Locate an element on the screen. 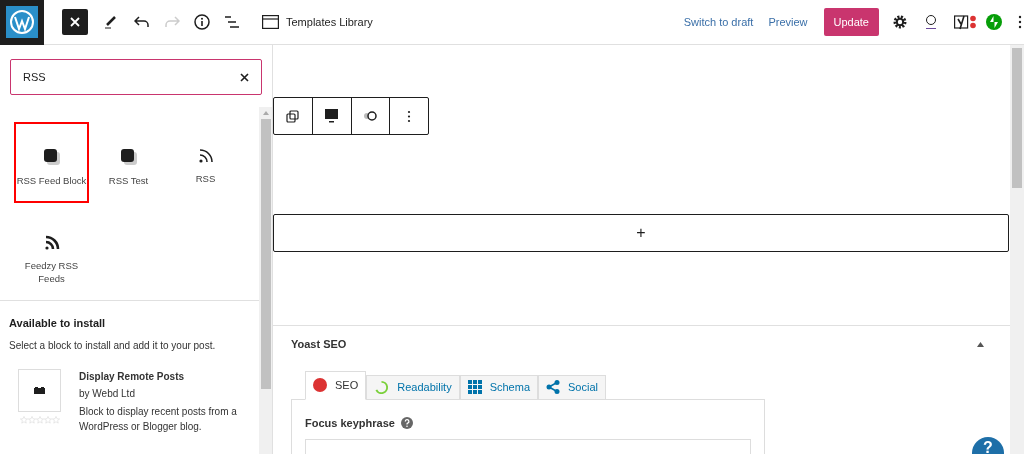 The height and width of the screenshot is (454, 1024). block-label: Feedzy RSS Feeds is located at coordinates (51, 272).